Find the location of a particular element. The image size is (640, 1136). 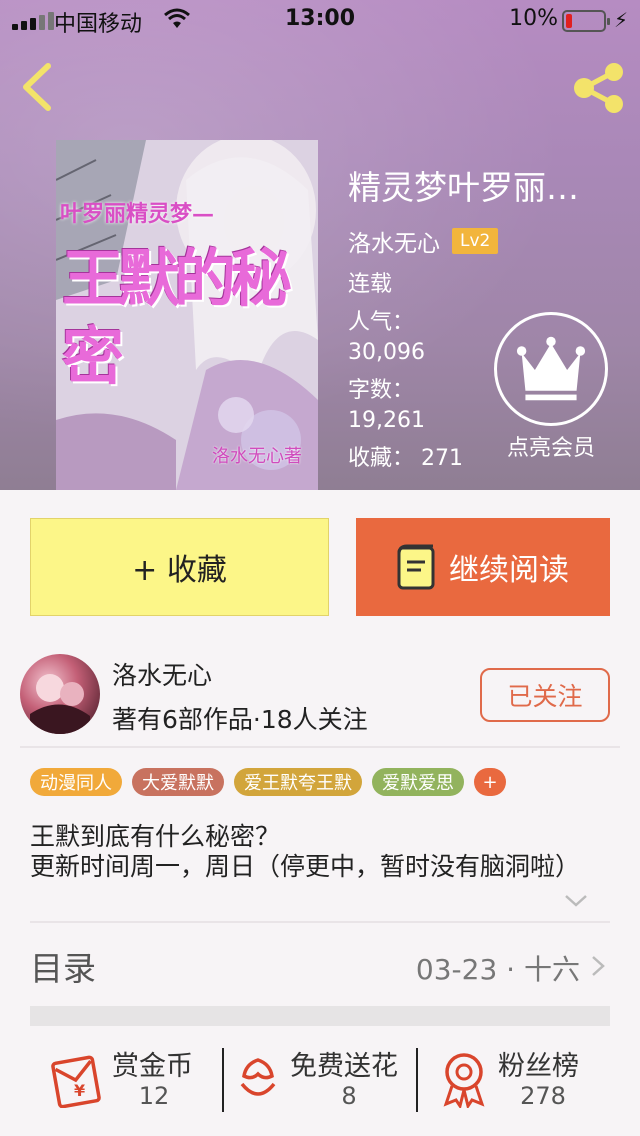

description-line-2: 更新时间周一，周日（停更中，暂时没有脑洞啦） is located at coordinates (305, 866).